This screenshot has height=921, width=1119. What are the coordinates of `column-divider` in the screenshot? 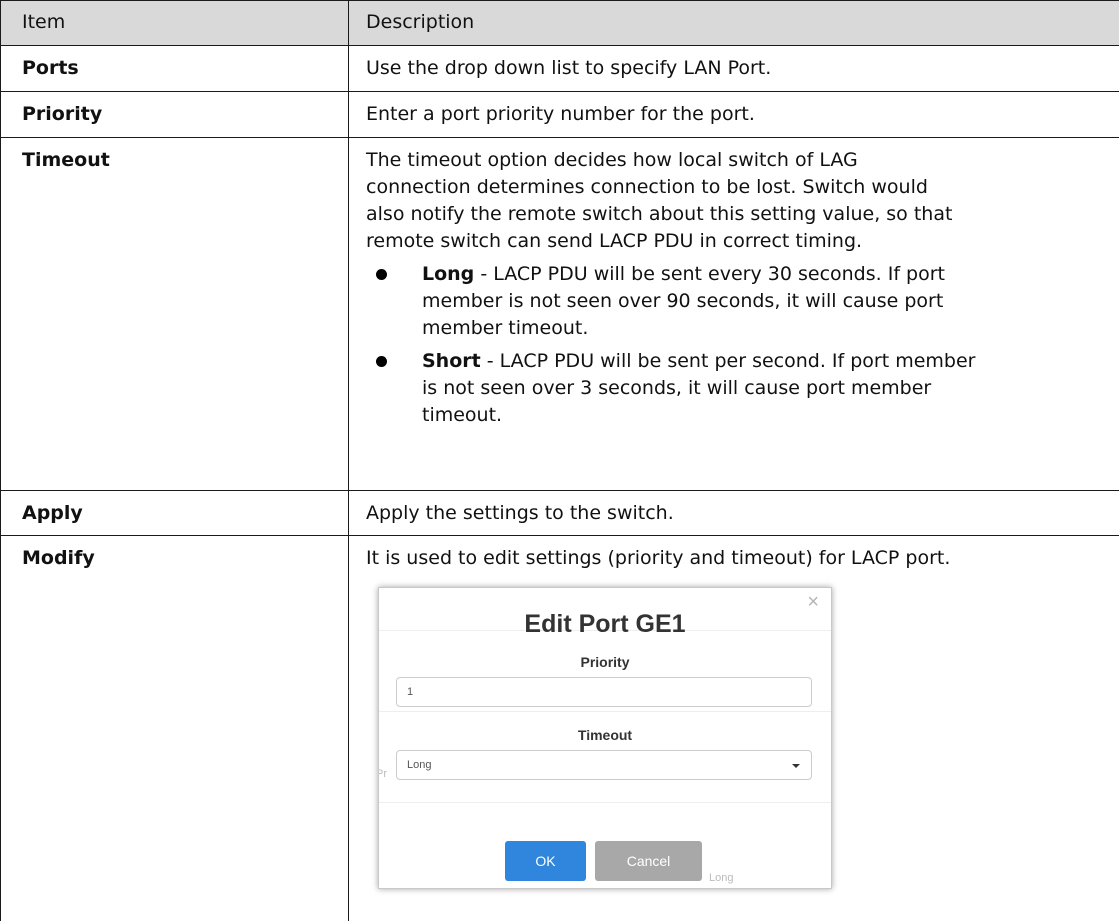 It's located at (348, 460).